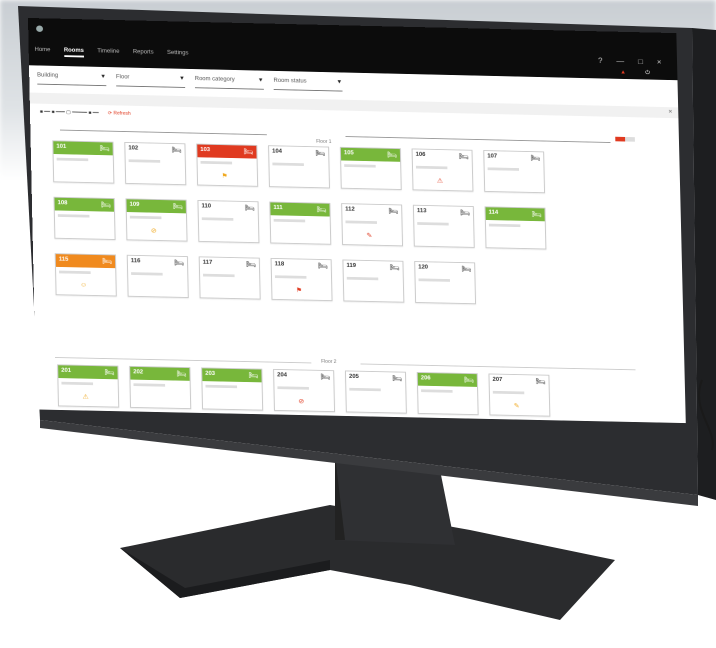 The image size is (716, 648). I want to click on room-number: 207, so click(497, 380).